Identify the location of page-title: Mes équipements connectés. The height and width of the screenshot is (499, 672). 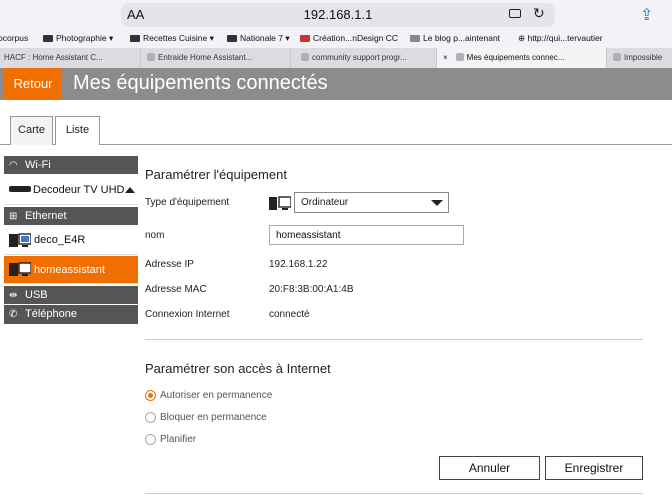
(200, 83).